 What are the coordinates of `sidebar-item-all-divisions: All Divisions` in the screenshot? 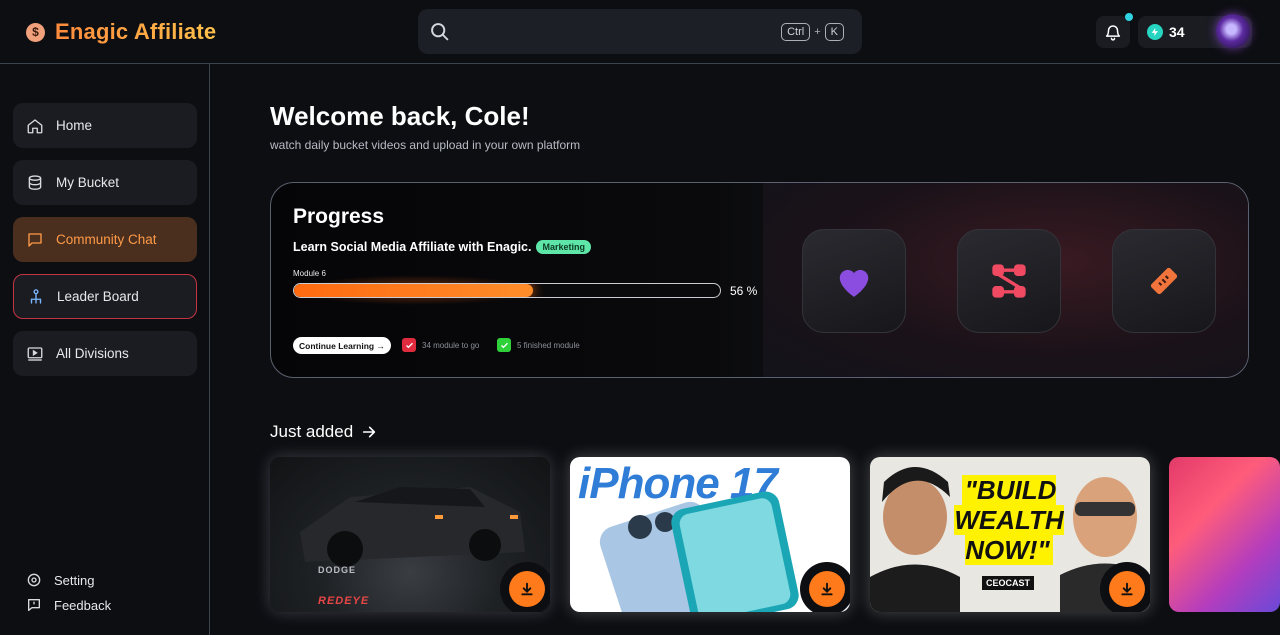 It's located at (105, 353).